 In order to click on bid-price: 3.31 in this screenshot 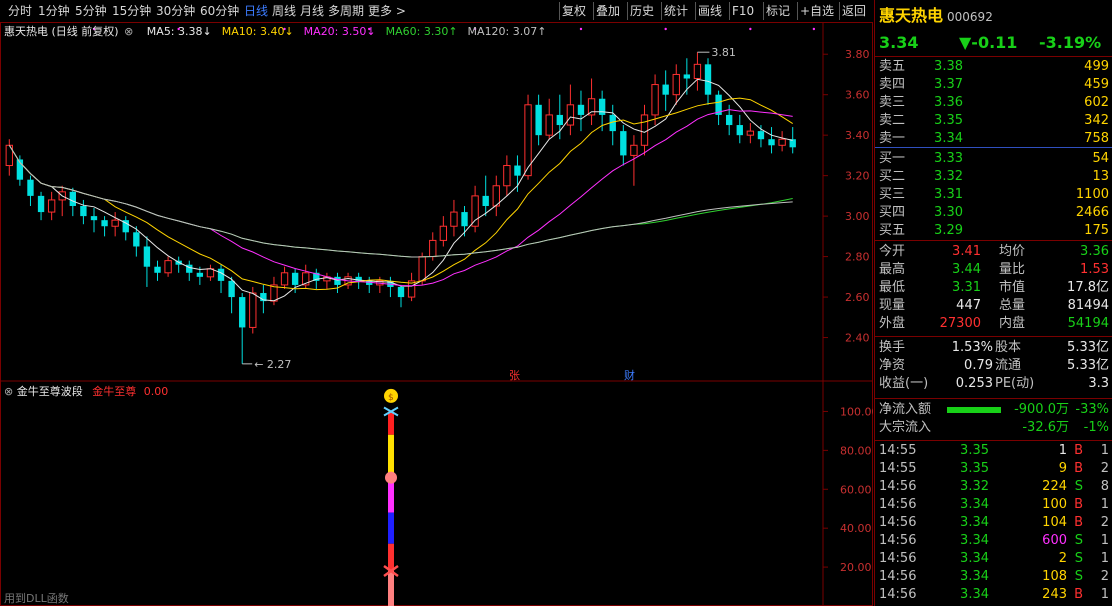, I will do `click(948, 194)`.